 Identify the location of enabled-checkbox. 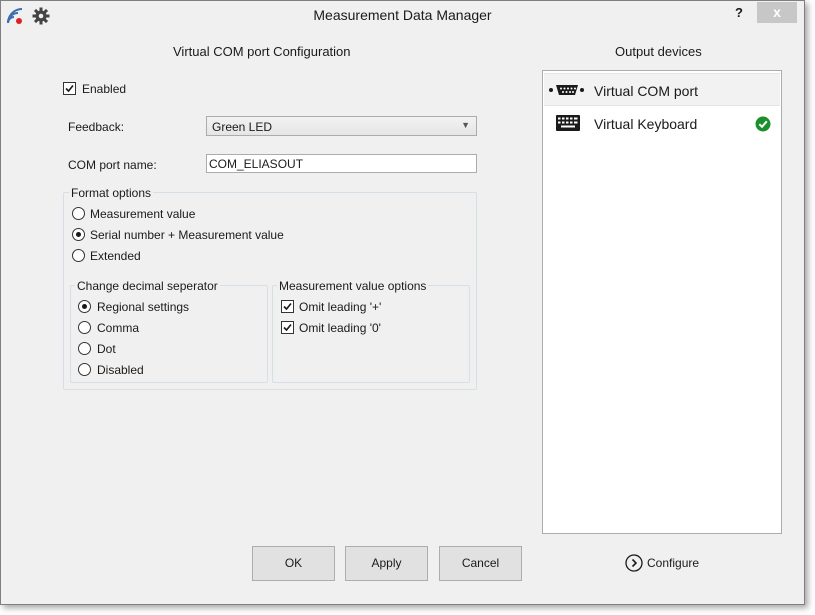
(69, 88).